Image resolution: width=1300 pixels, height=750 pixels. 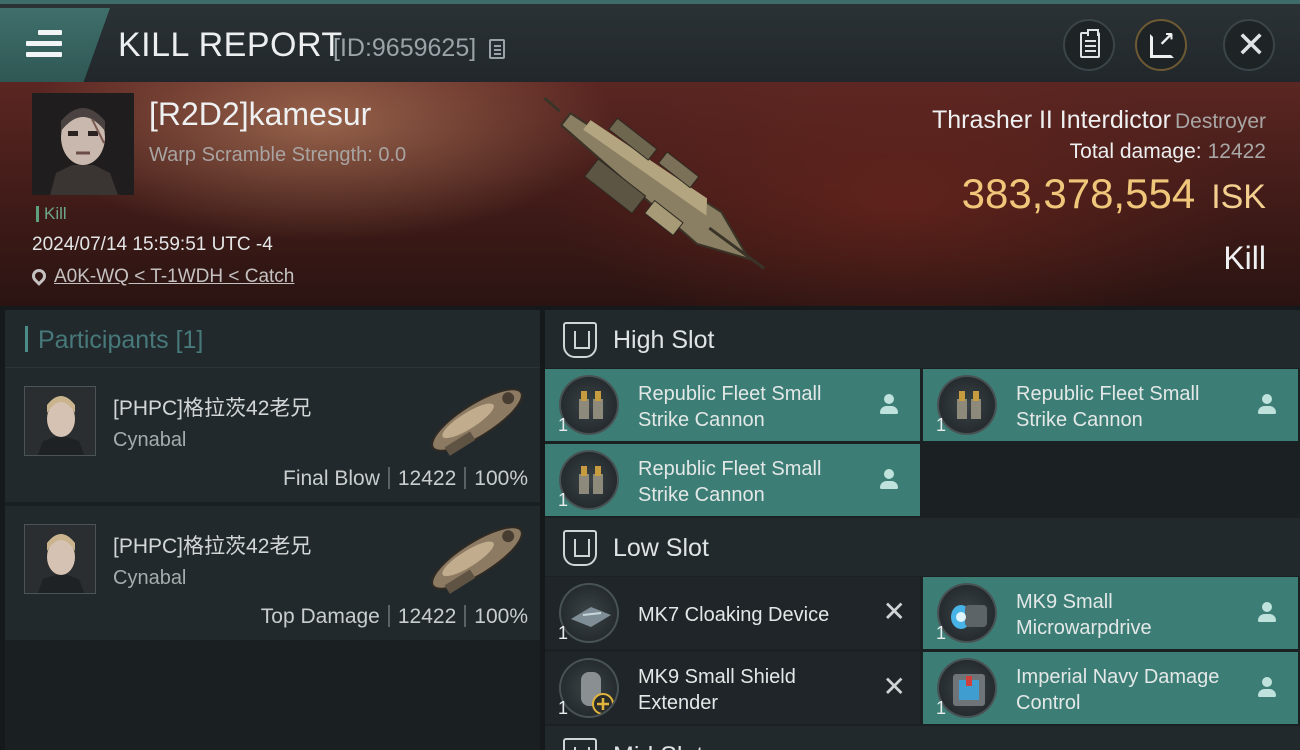 What do you see at coordinates (1251, 44) in the screenshot?
I see `close-icon: ✕` at bounding box center [1251, 44].